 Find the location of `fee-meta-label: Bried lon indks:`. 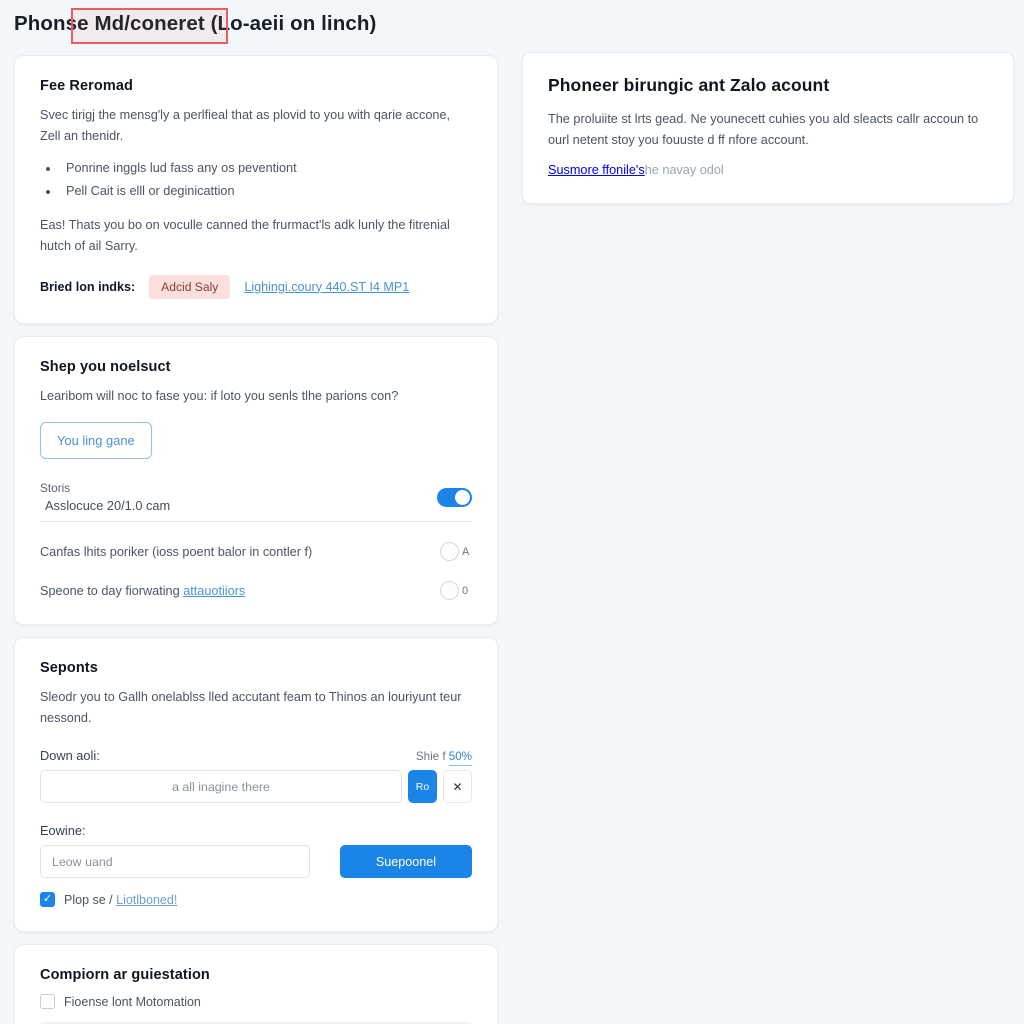

fee-meta-label: Bried lon indks: is located at coordinates (88, 286).